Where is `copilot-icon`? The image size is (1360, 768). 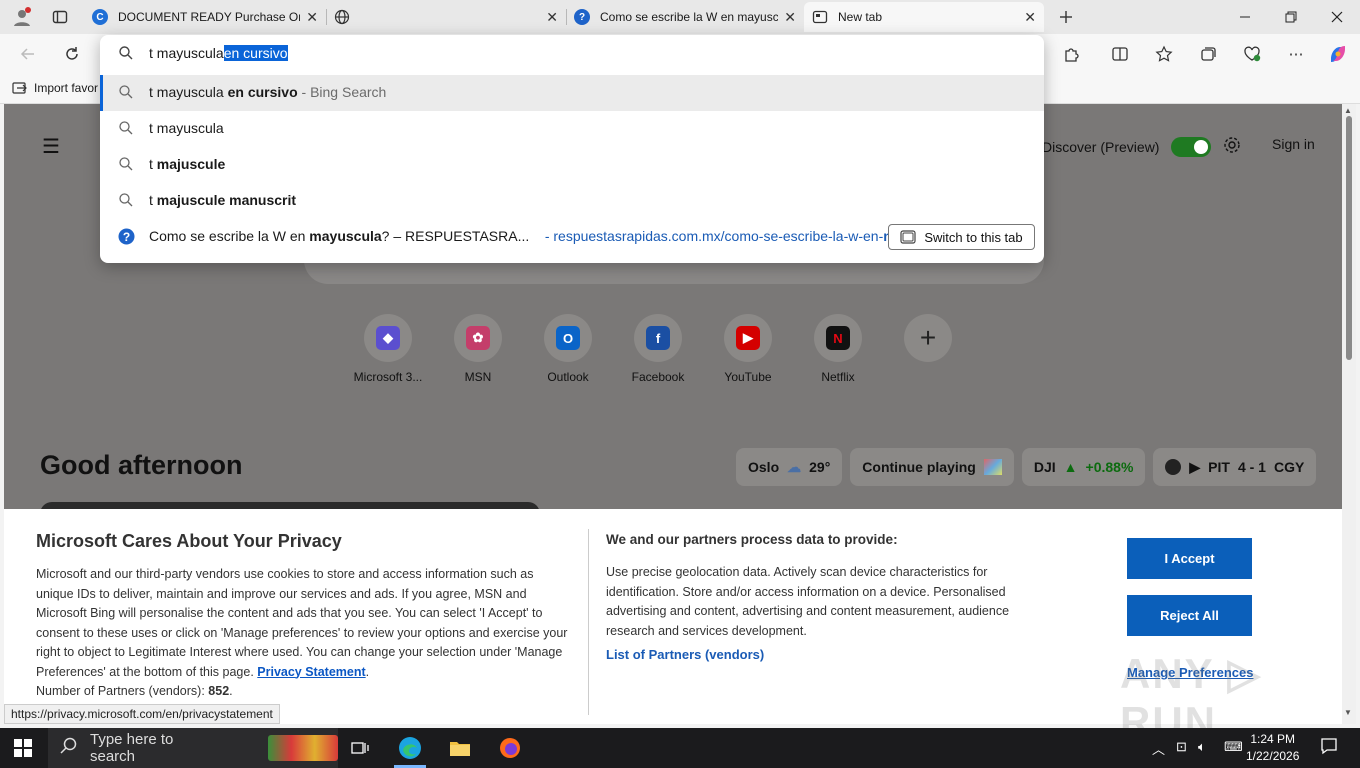 copilot-icon is located at coordinates (1338, 54).